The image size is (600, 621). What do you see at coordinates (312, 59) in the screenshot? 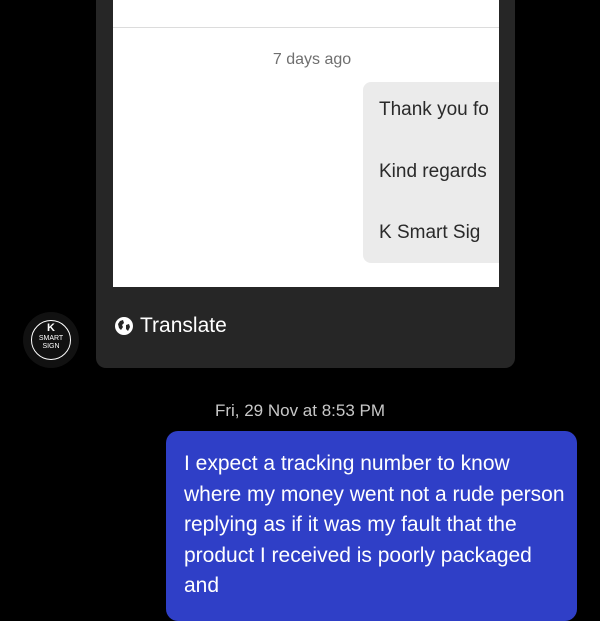
I see `attachment-time: 7 days ago` at bounding box center [312, 59].